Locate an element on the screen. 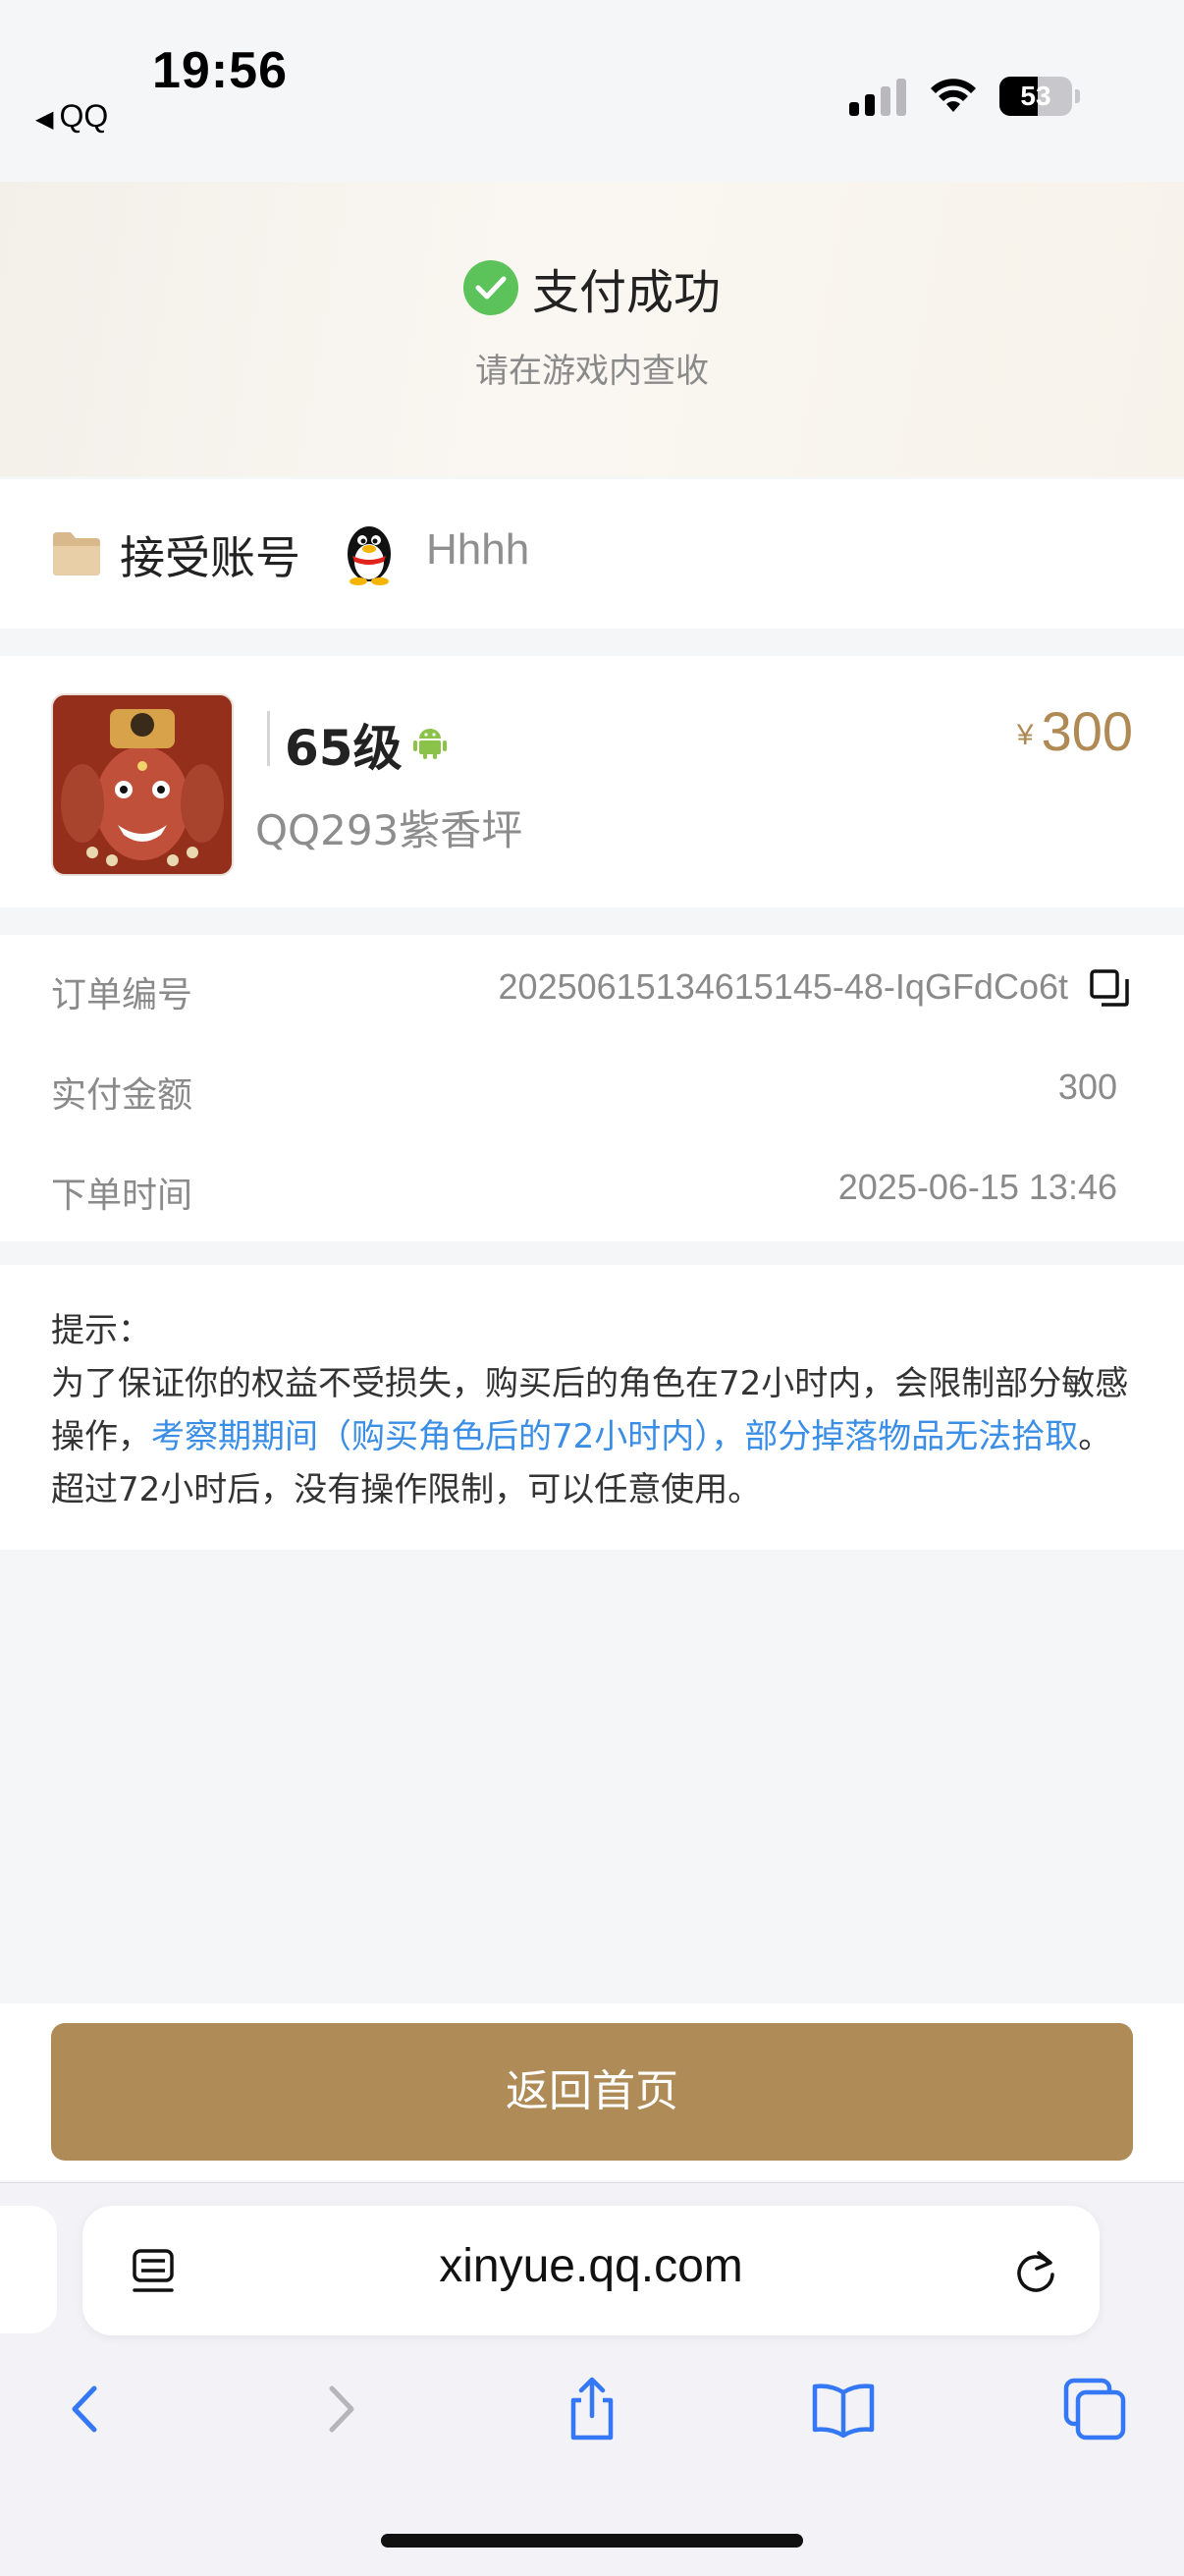 The height and width of the screenshot is (2576, 1184). forward-arrow-icon is located at coordinates (340, 2409).